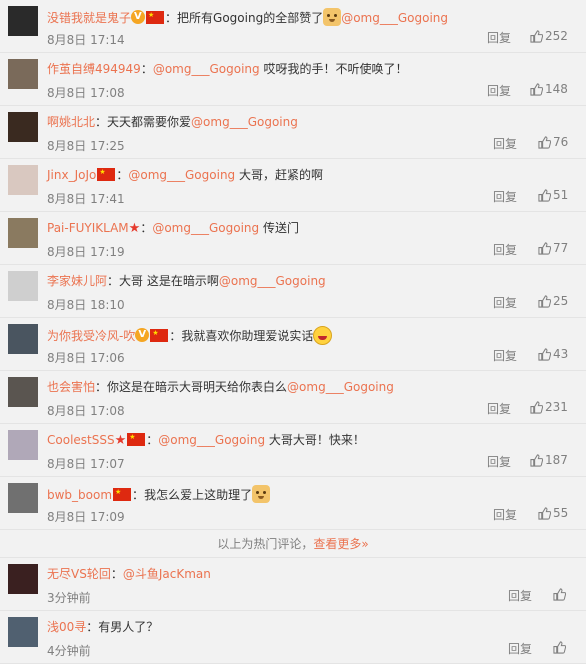 This screenshot has height=664, width=586. I want to click on comment-item: 浅00寻：有男人了？ 4分钟前 回复, so click(293, 637).